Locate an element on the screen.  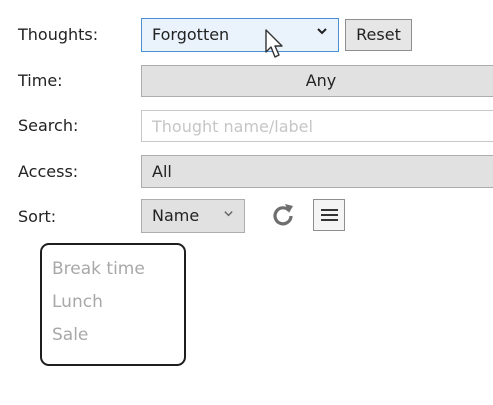
time-selector: Any is located at coordinates (317, 81).